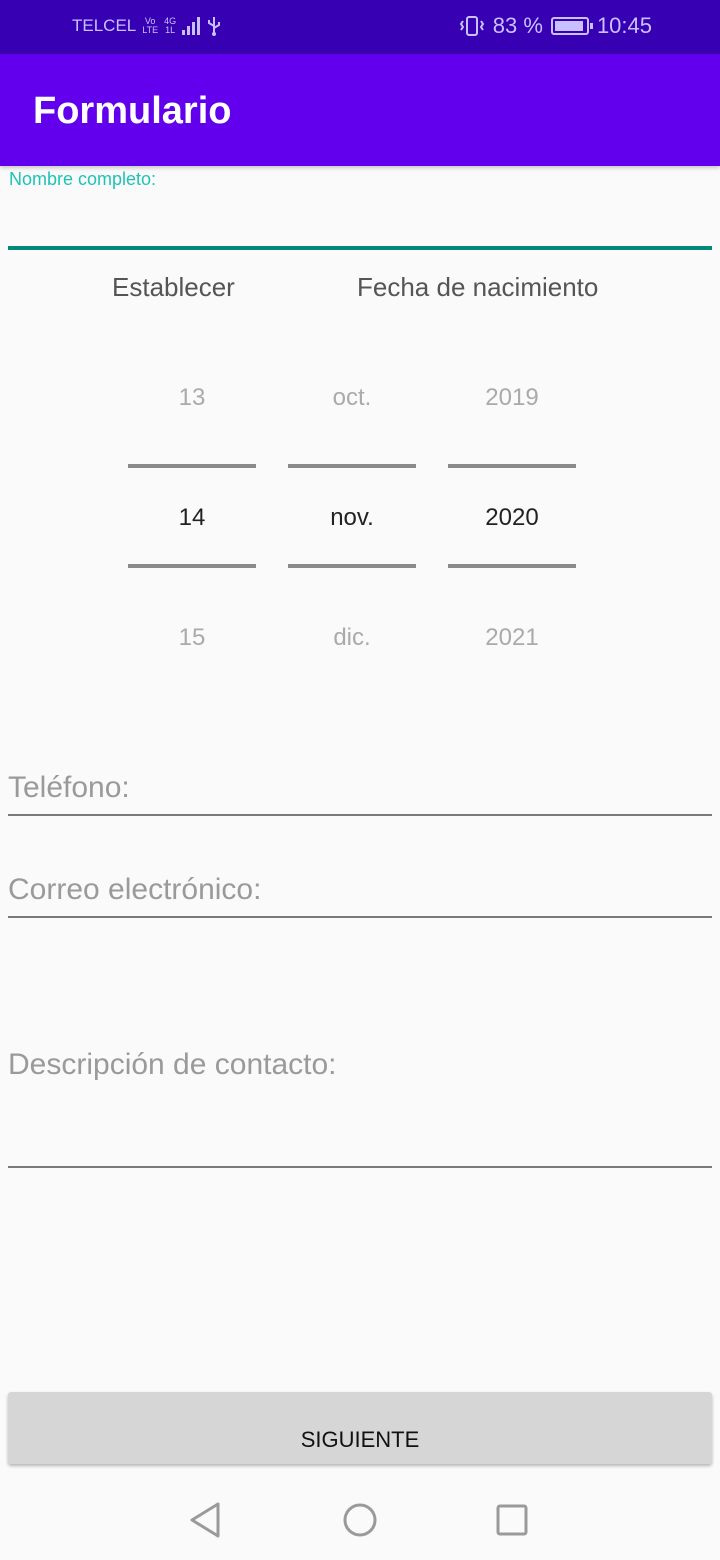 This screenshot has height=1560, width=720. I want to click on name-input, so click(360, 223).